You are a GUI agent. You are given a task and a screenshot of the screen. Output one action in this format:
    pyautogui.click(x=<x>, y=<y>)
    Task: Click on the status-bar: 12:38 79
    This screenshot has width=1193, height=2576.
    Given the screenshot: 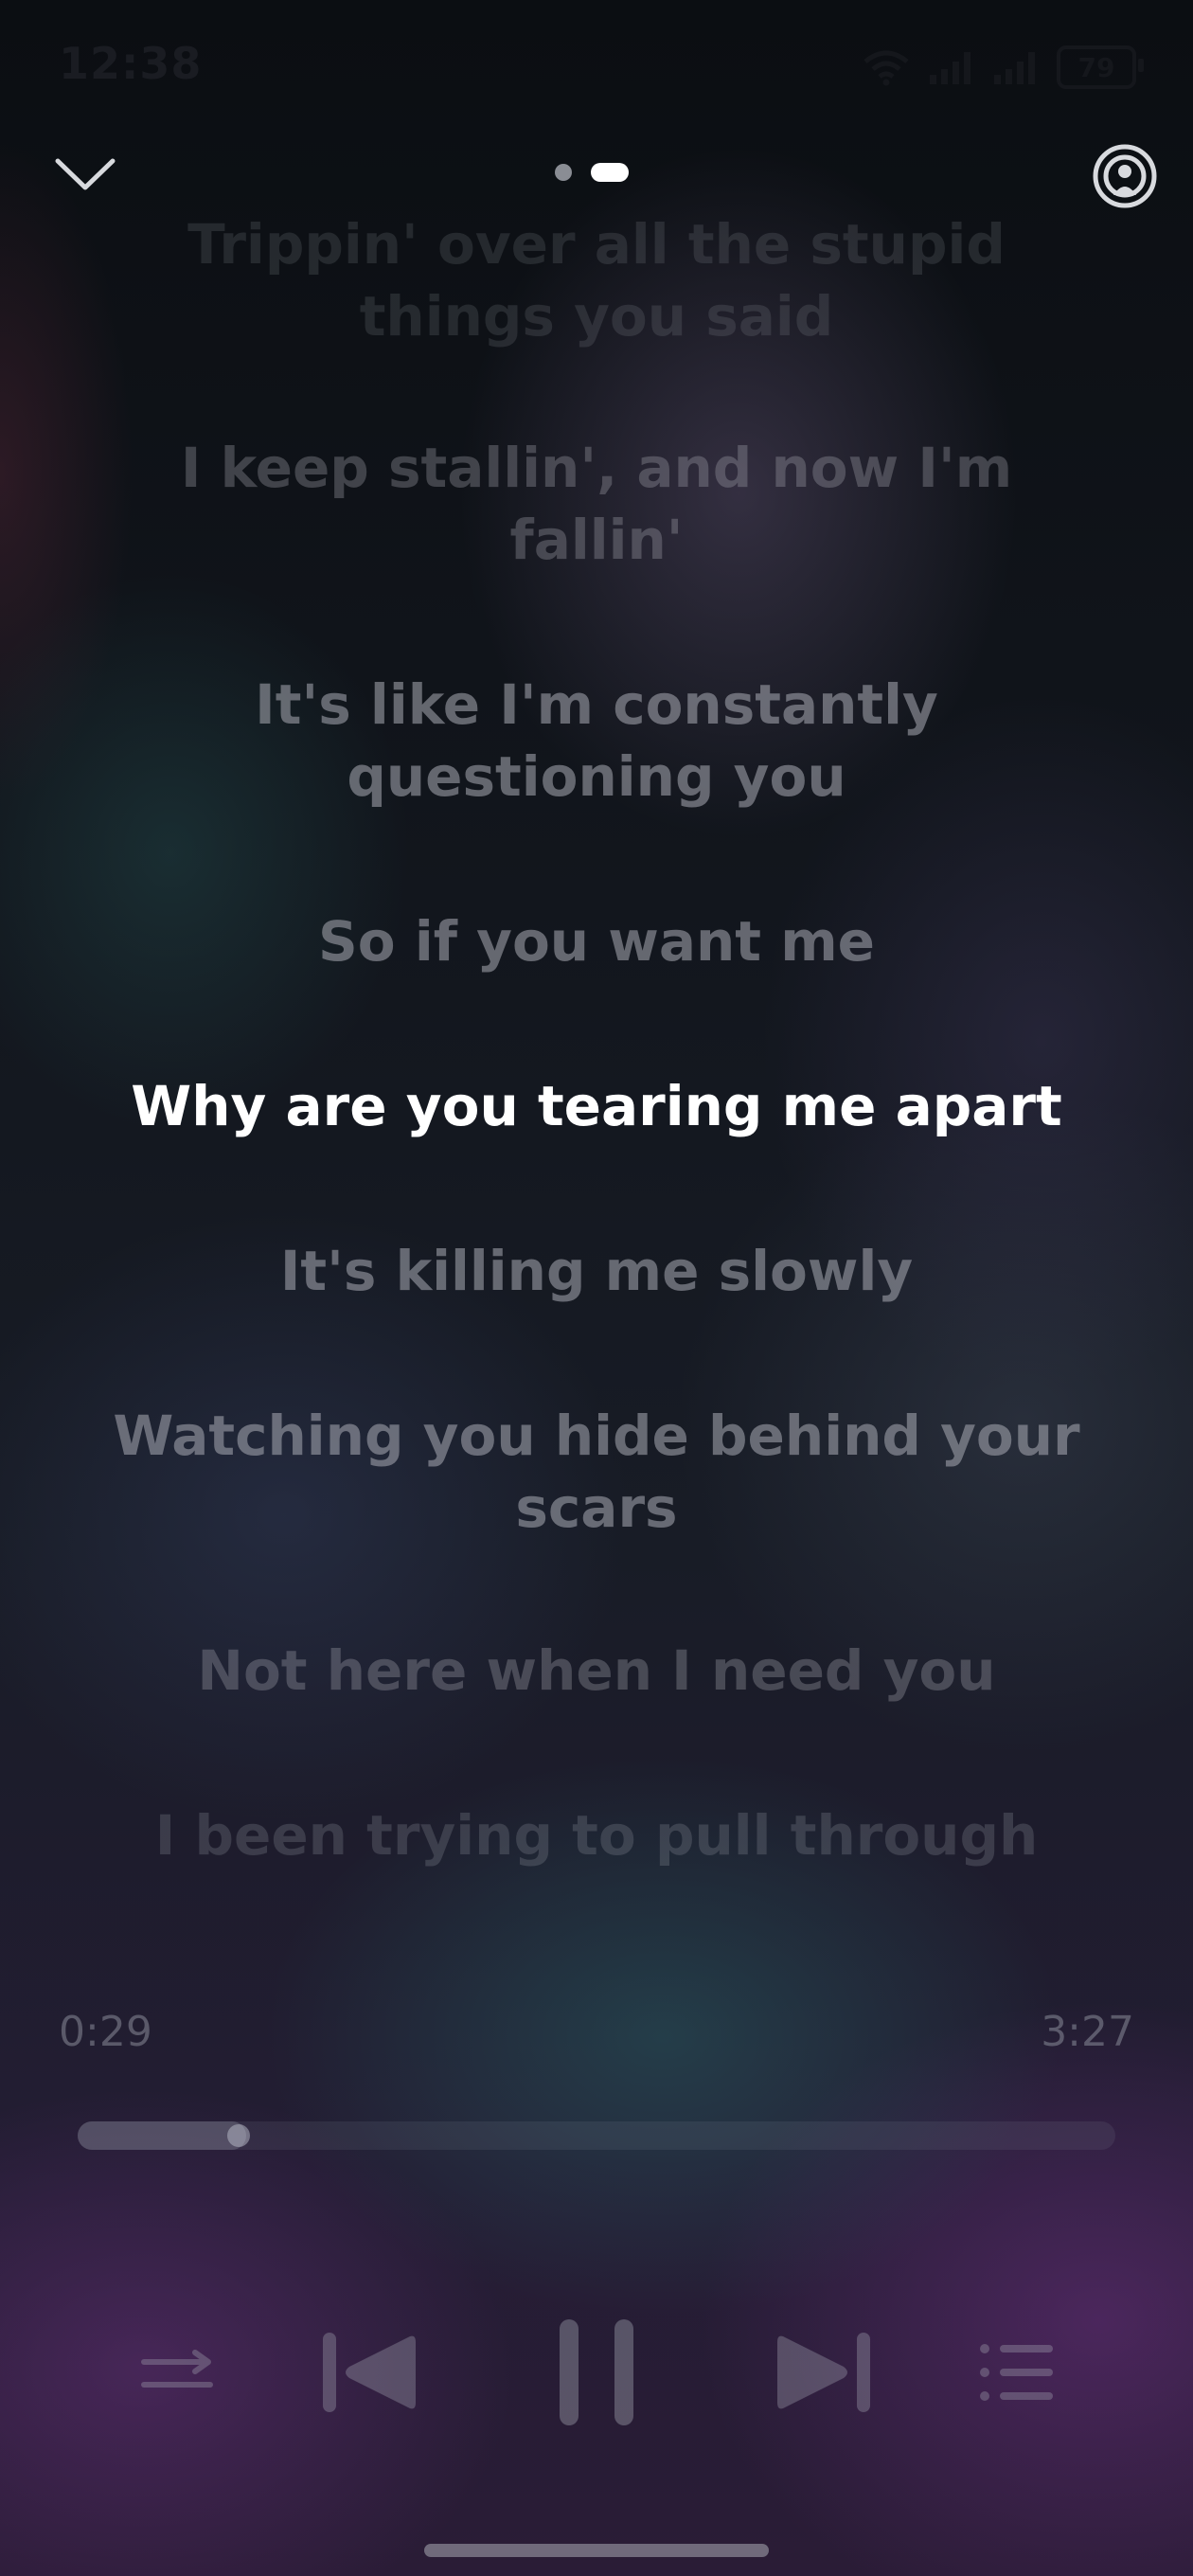 What is the action you would take?
    pyautogui.click(x=596, y=66)
    